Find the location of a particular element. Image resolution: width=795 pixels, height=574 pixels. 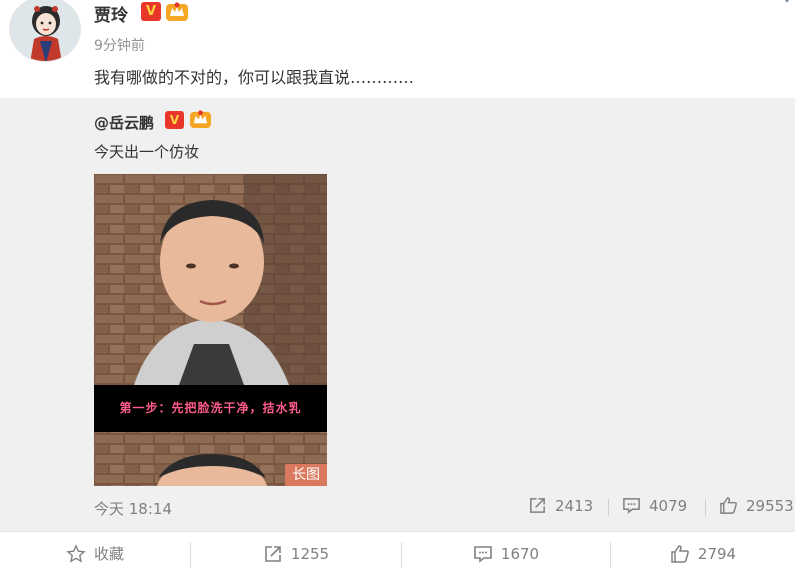

repost-meta-row: 今天 18:14 2413 4079 29553 is located at coordinates (397, 508).